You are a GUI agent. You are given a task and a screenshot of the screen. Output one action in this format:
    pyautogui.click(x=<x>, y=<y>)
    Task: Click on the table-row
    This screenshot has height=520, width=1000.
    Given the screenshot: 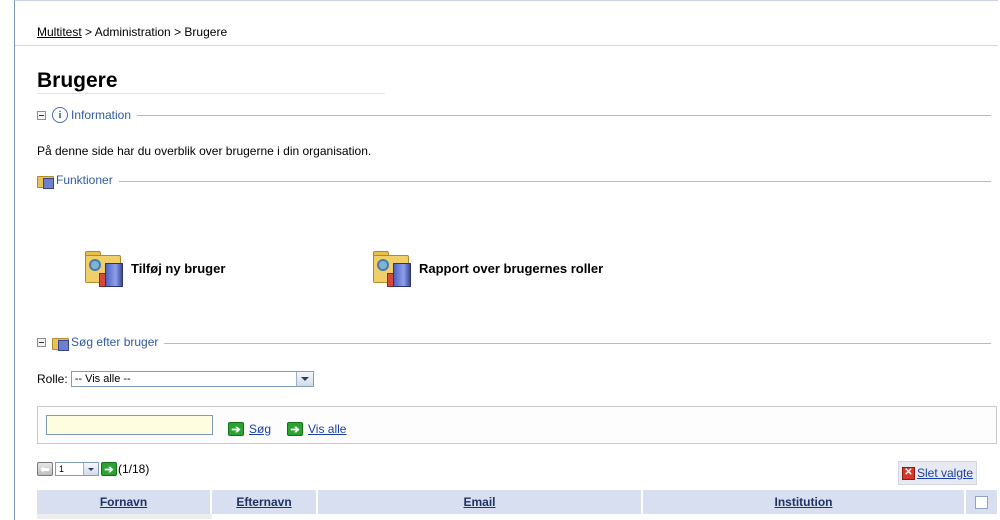 What is the action you would take?
    pyautogui.click(x=124, y=516)
    